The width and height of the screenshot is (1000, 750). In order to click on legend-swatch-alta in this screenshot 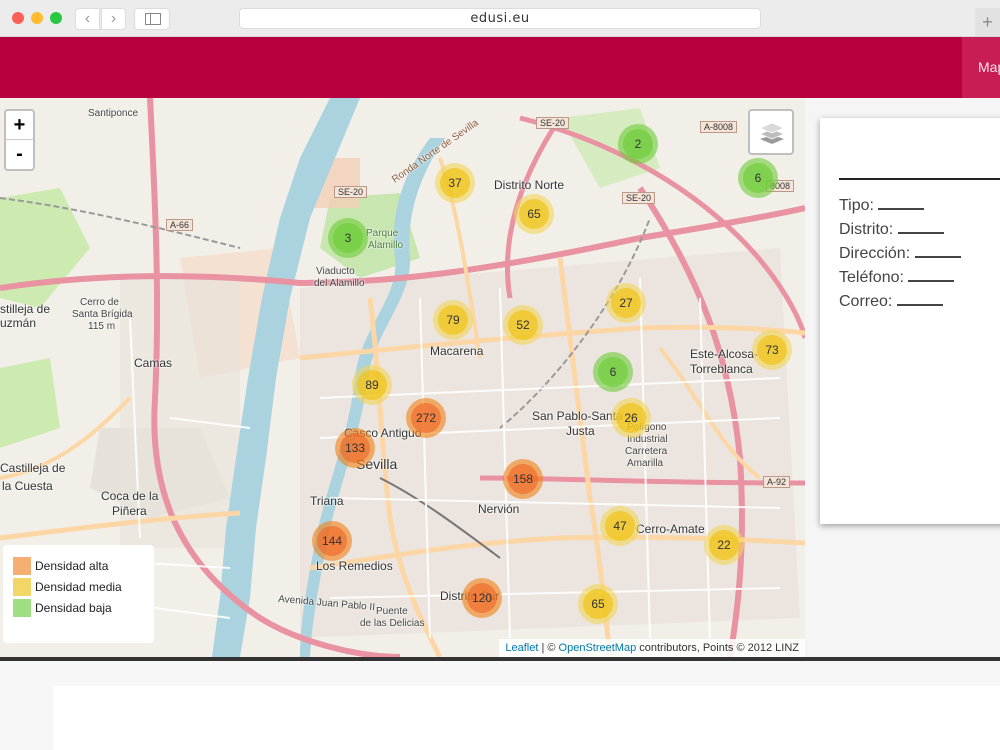, I will do `click(22, 565)`.